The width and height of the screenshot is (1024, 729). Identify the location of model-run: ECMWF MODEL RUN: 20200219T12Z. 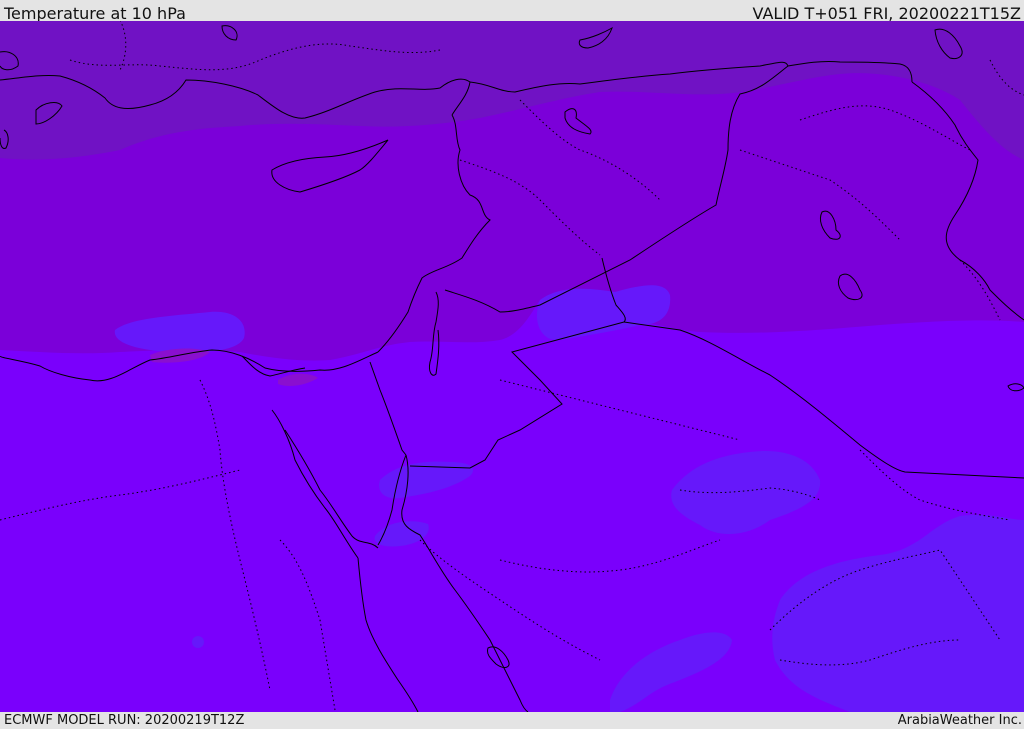
(124, 720).